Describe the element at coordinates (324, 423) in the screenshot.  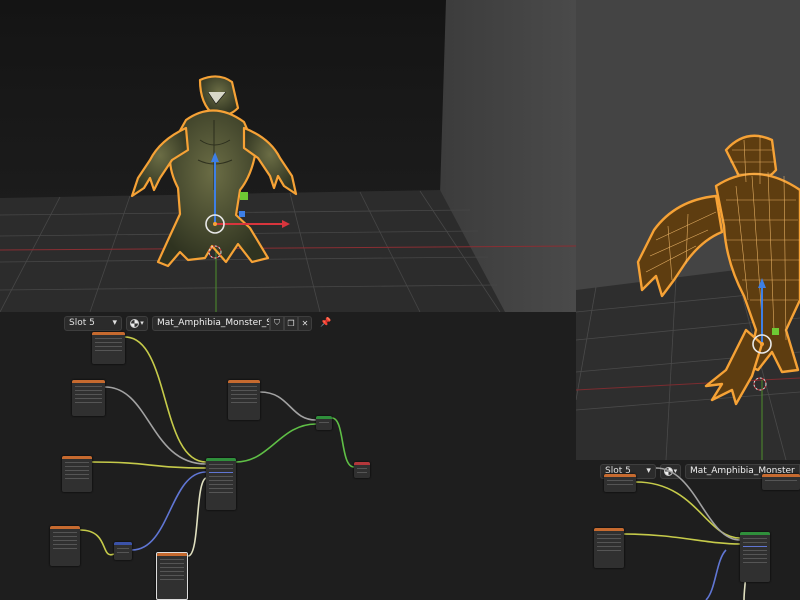
I see `mix-shader-node` at that location.